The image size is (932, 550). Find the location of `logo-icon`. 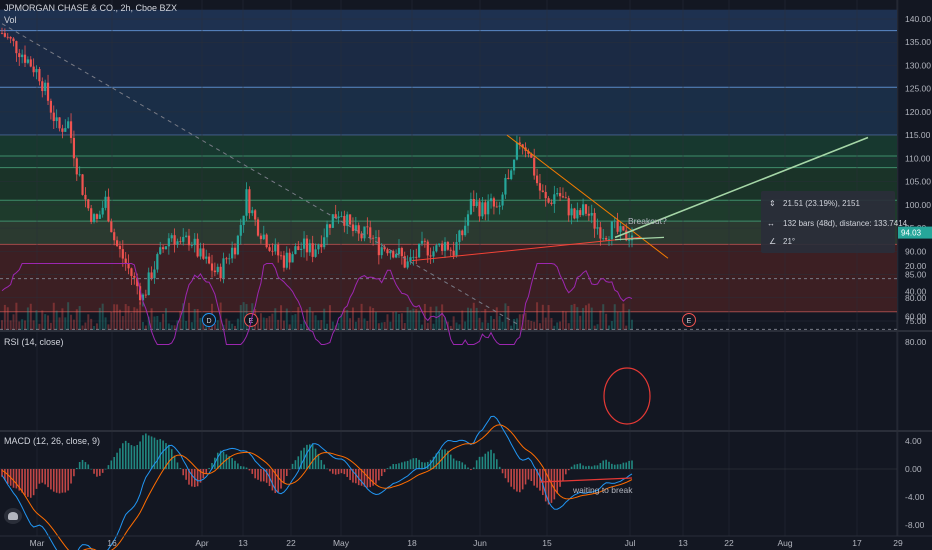

logo-icon is located at coordinates (13, 516).